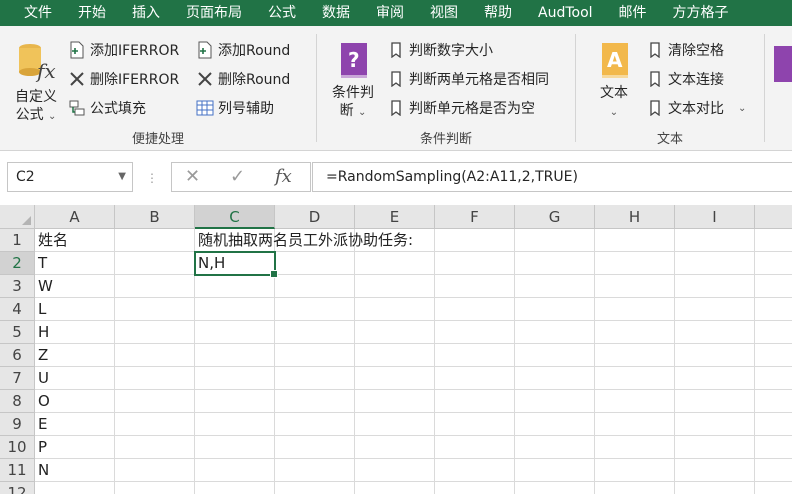 The width and height of the screenshot is (792, 494). I want to click on text-button-label: 文本, so click(614, 93).